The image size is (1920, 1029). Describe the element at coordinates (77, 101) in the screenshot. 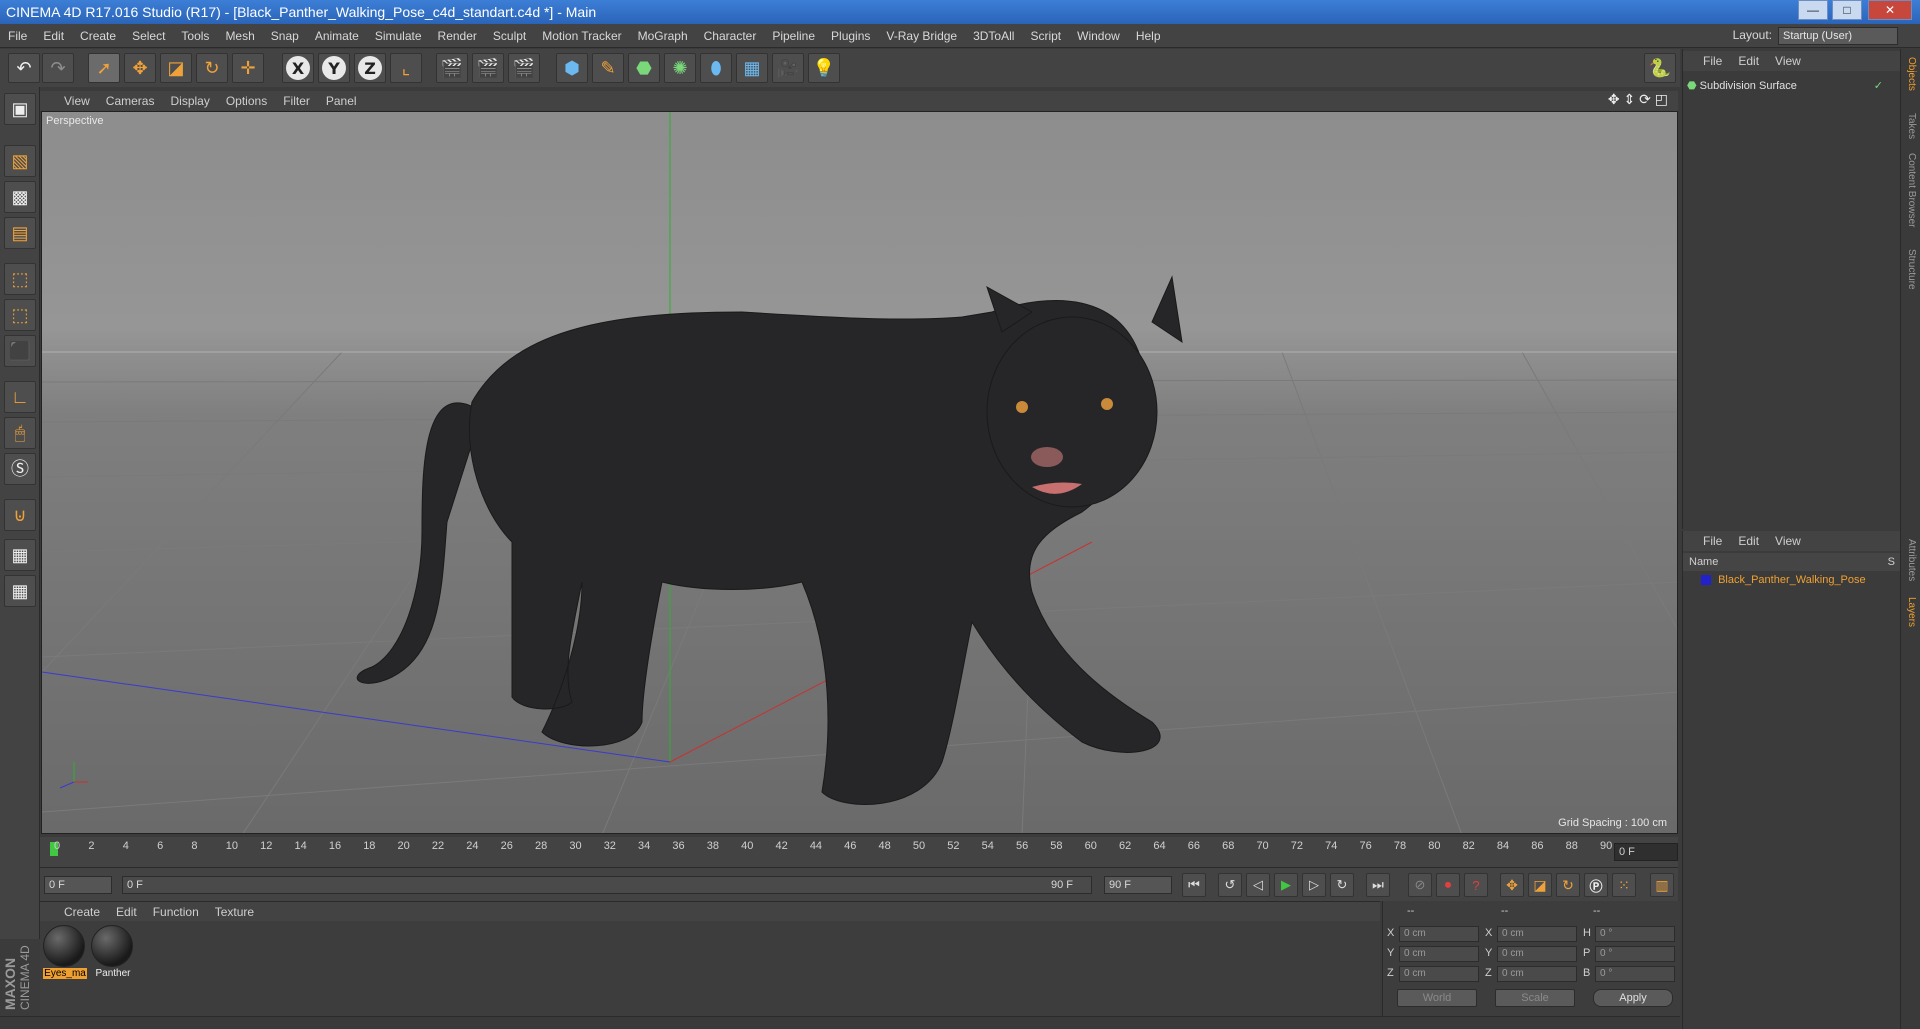

I see `viewport-menu-view: View` at that location.